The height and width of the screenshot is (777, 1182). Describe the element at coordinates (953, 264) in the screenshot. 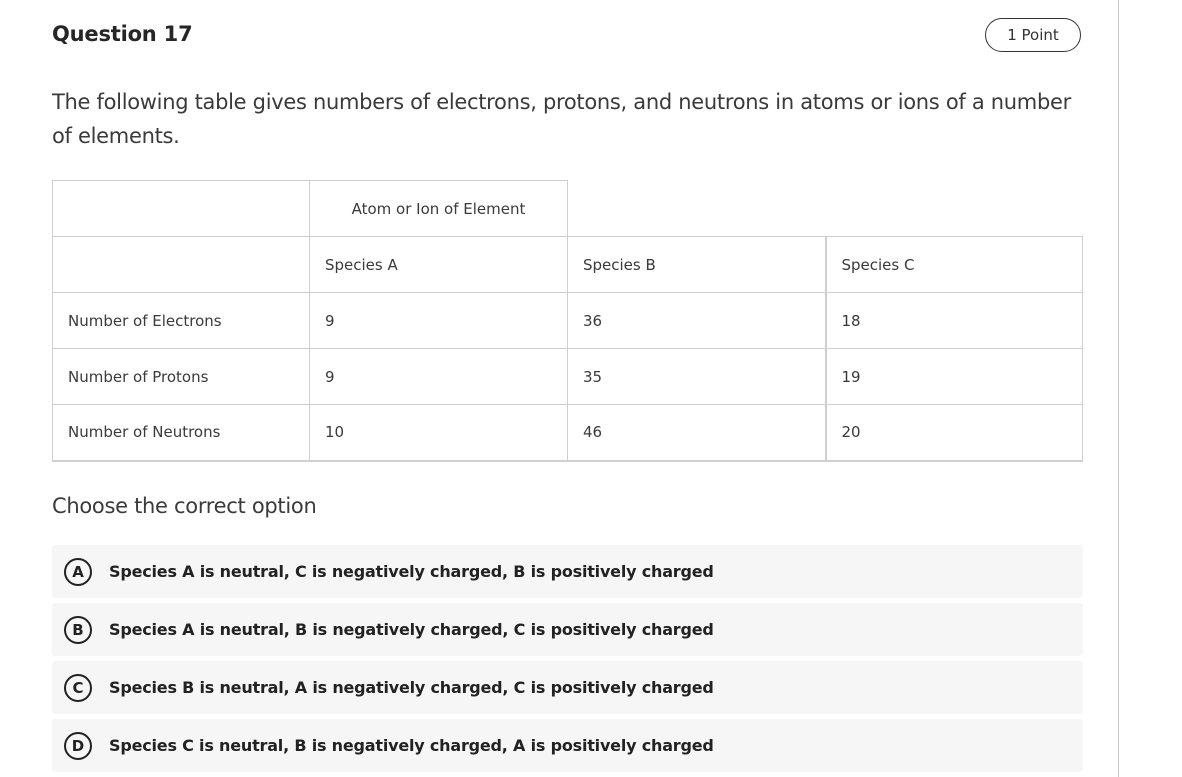

I see `column-header-species-c: Species C` at that location.